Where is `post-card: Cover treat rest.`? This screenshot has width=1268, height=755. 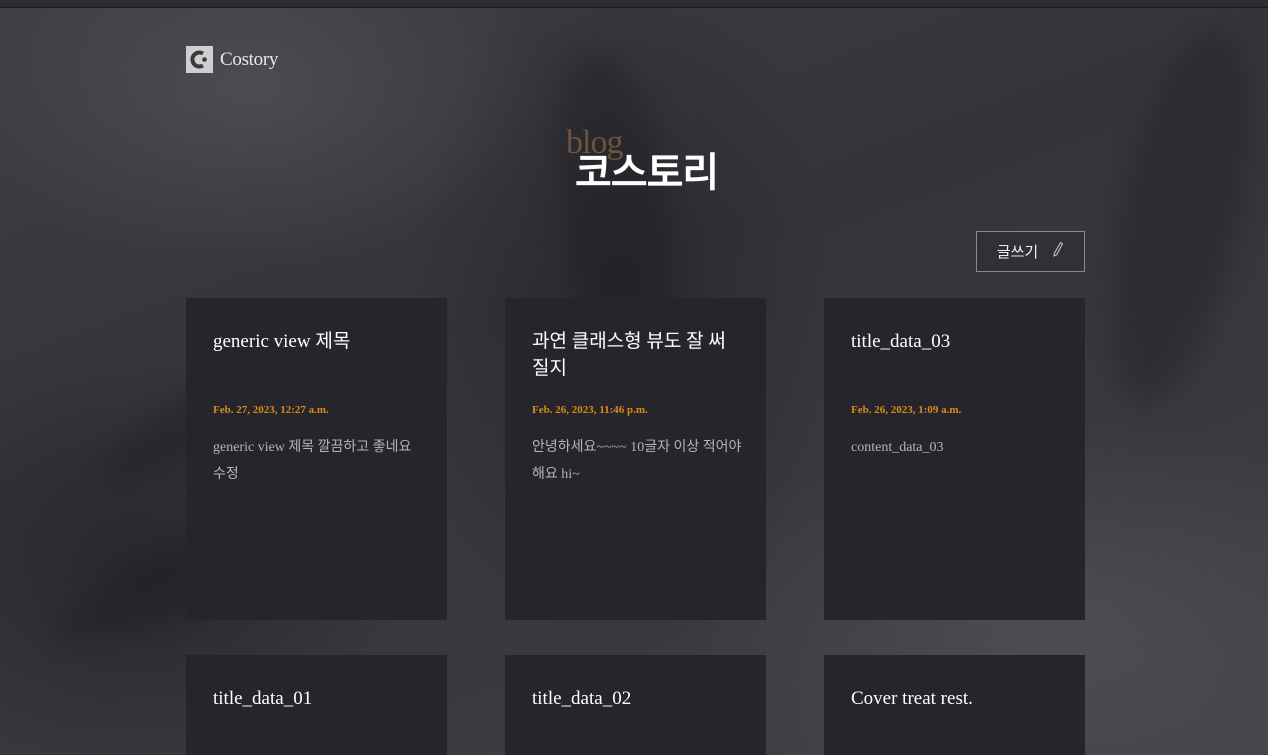
post-card: Cover treat rest. is located at coordinates (954, 705).